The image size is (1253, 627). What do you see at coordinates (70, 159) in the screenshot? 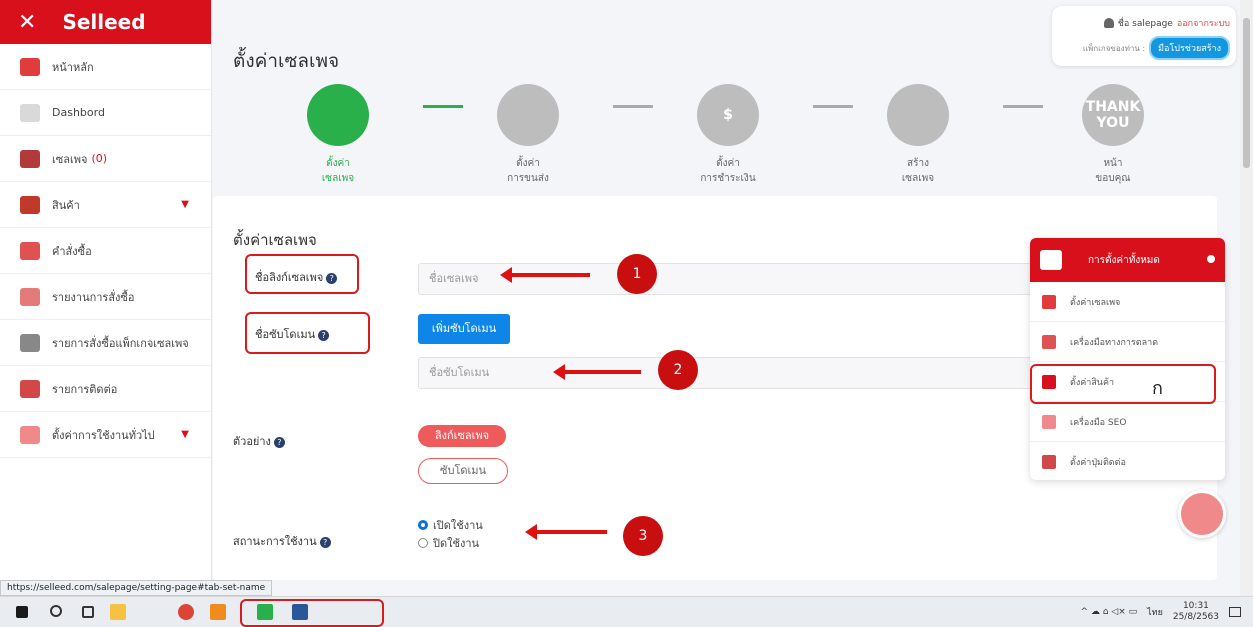
I see `sidebar-item-label: เซลเพจ` at bounding box center [70, 159].